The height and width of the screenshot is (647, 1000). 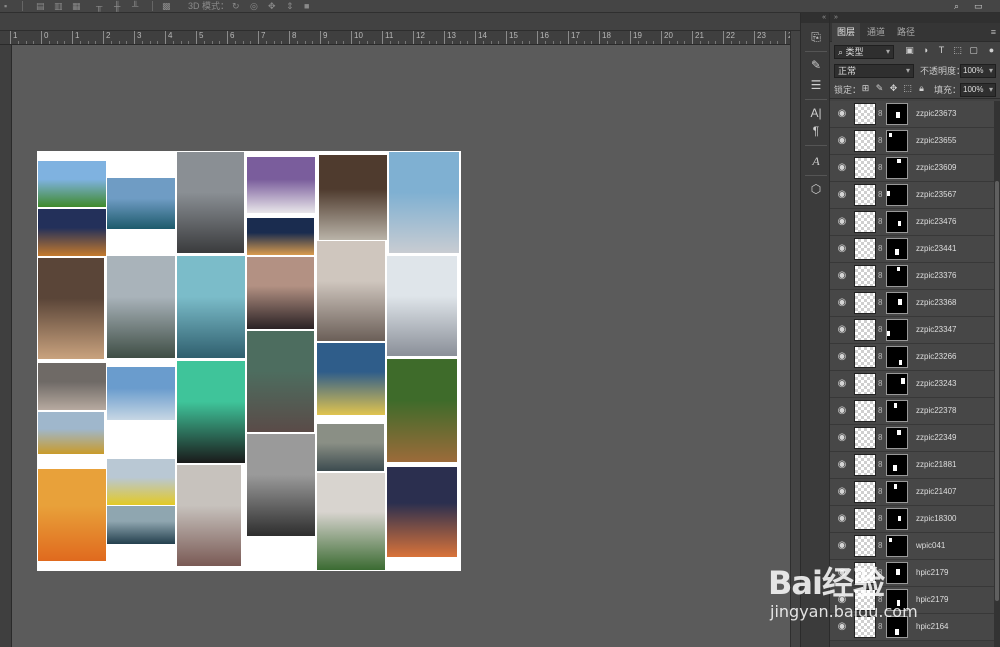 I want to click on photo-vr-woman, so click(x=72, y=515).